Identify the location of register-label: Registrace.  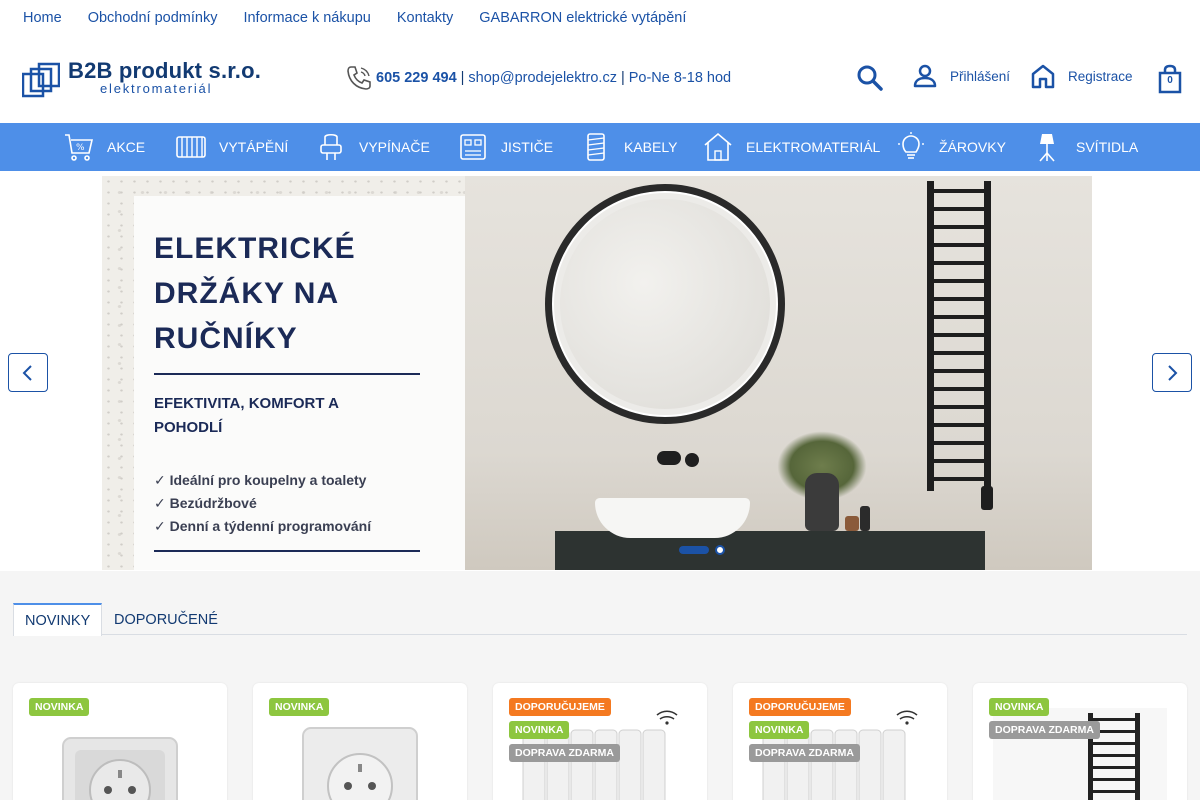
(1100, 76).